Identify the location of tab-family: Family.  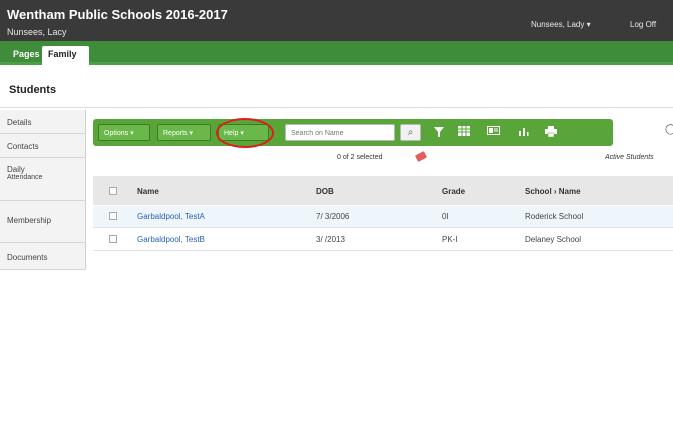
(65, 55).